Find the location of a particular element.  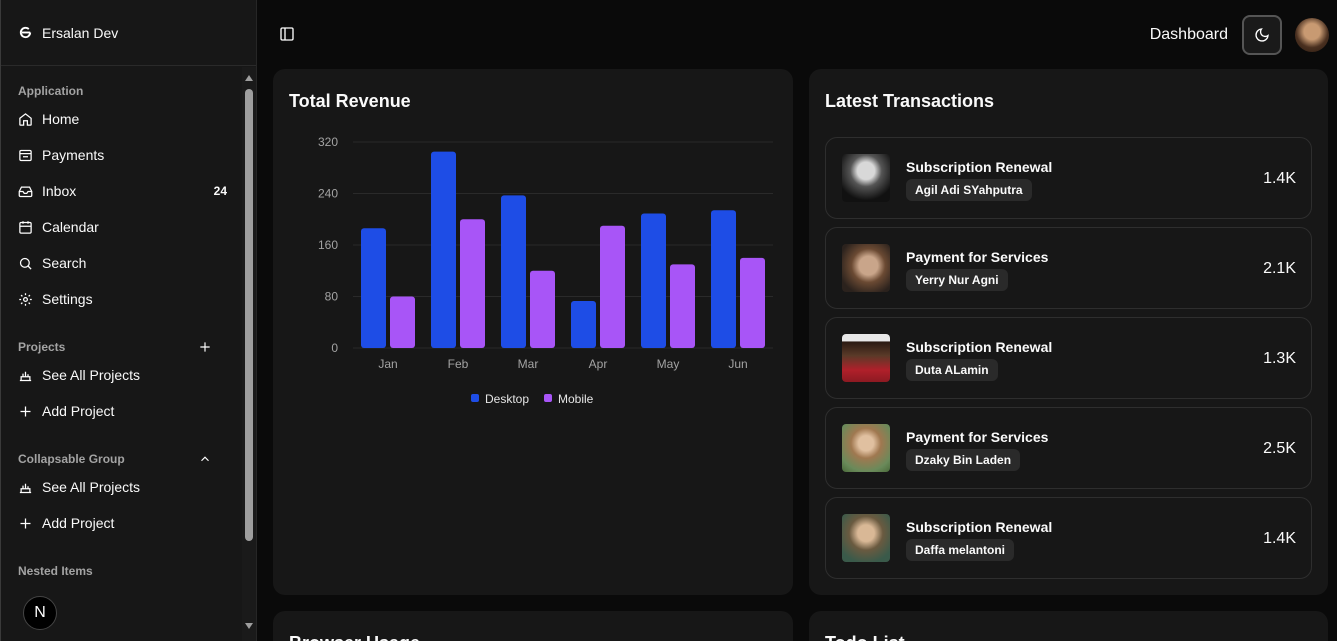

chevron-up-icon is located at coordinates (205, 459).